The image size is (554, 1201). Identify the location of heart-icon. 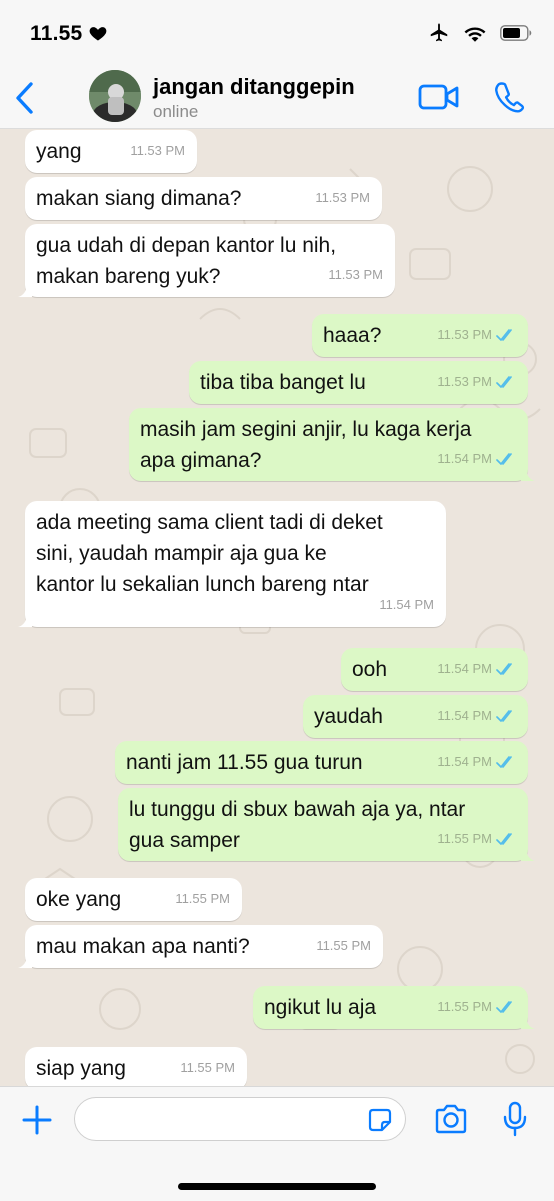
(98, 34).